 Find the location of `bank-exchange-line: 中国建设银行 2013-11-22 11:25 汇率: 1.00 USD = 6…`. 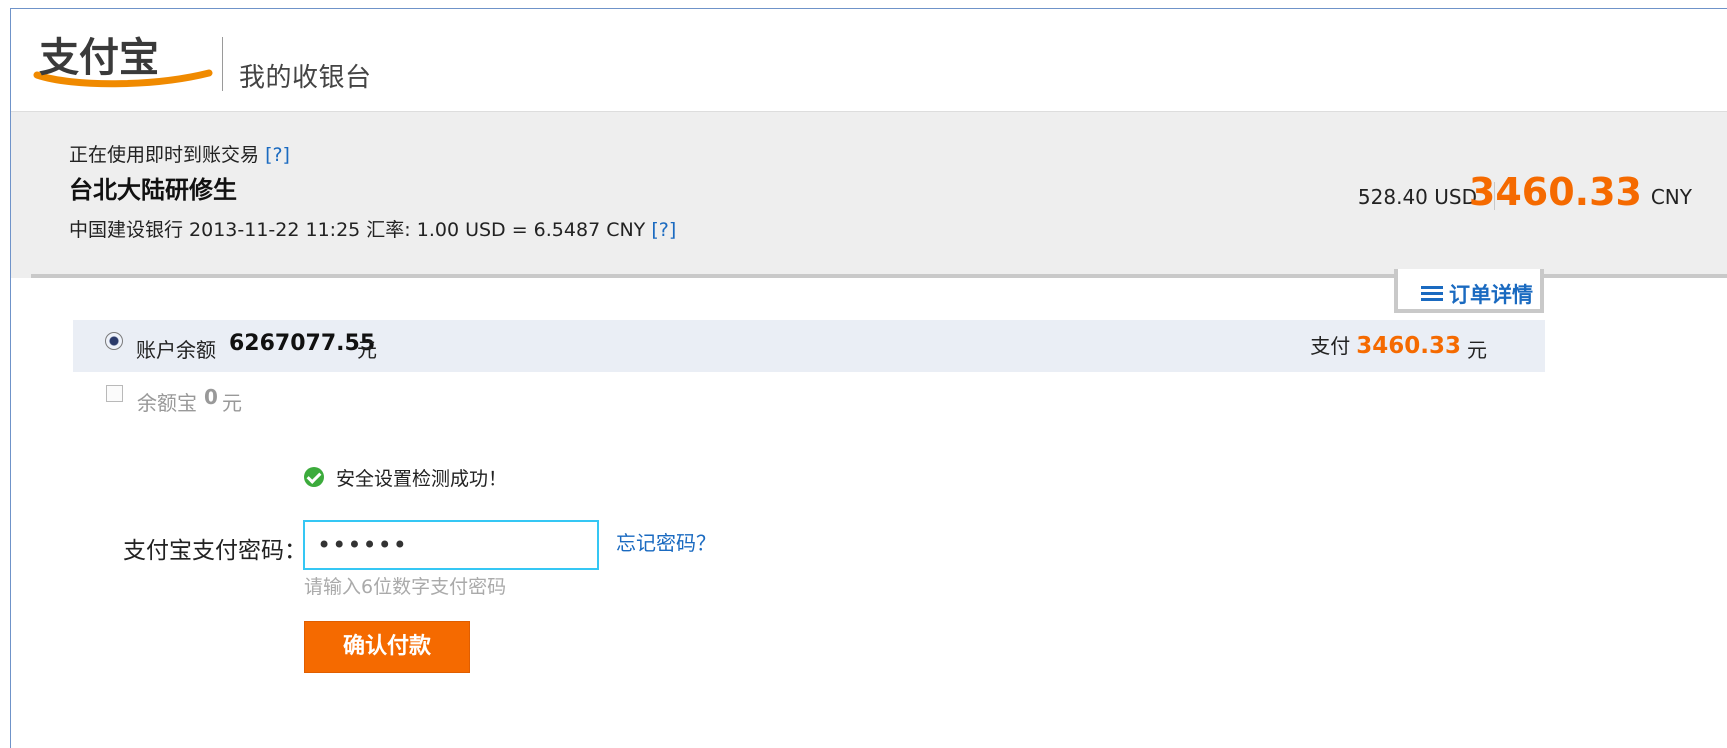

bank-exchange-line: 中国建设银行 2013-11-22 11:25 汇率: 1.00 USD = 6… is located at coordinates (372, 228).